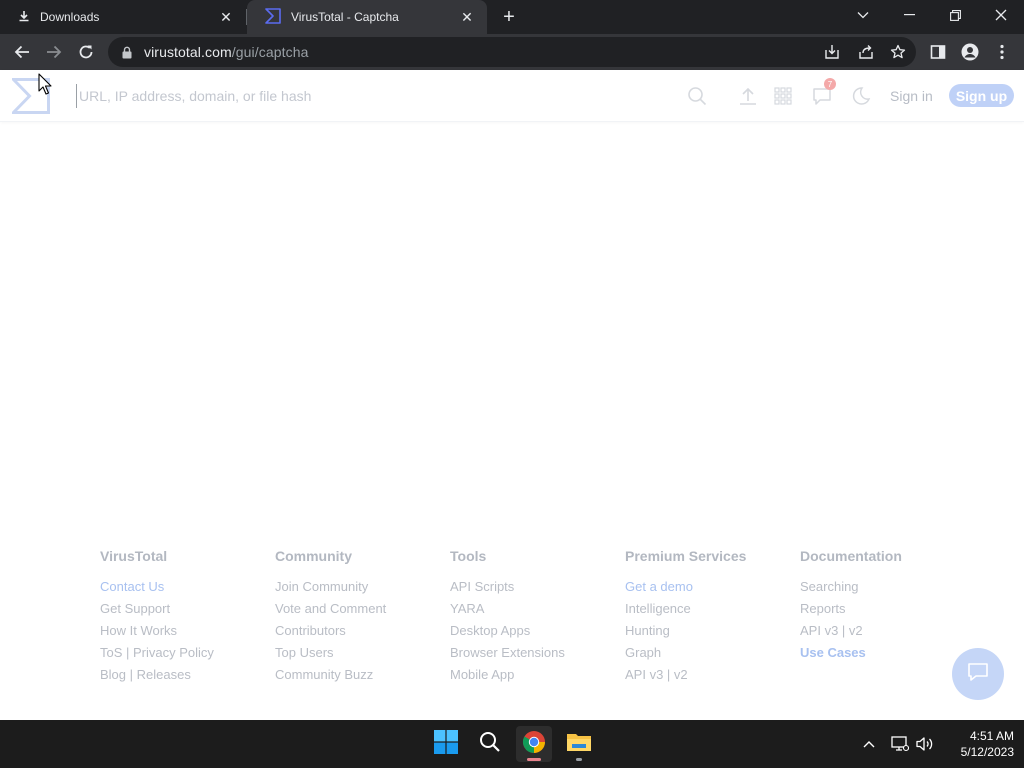 The image size is (1024, 768). I want to click on tab-title: Downloads, so click(70, 17).